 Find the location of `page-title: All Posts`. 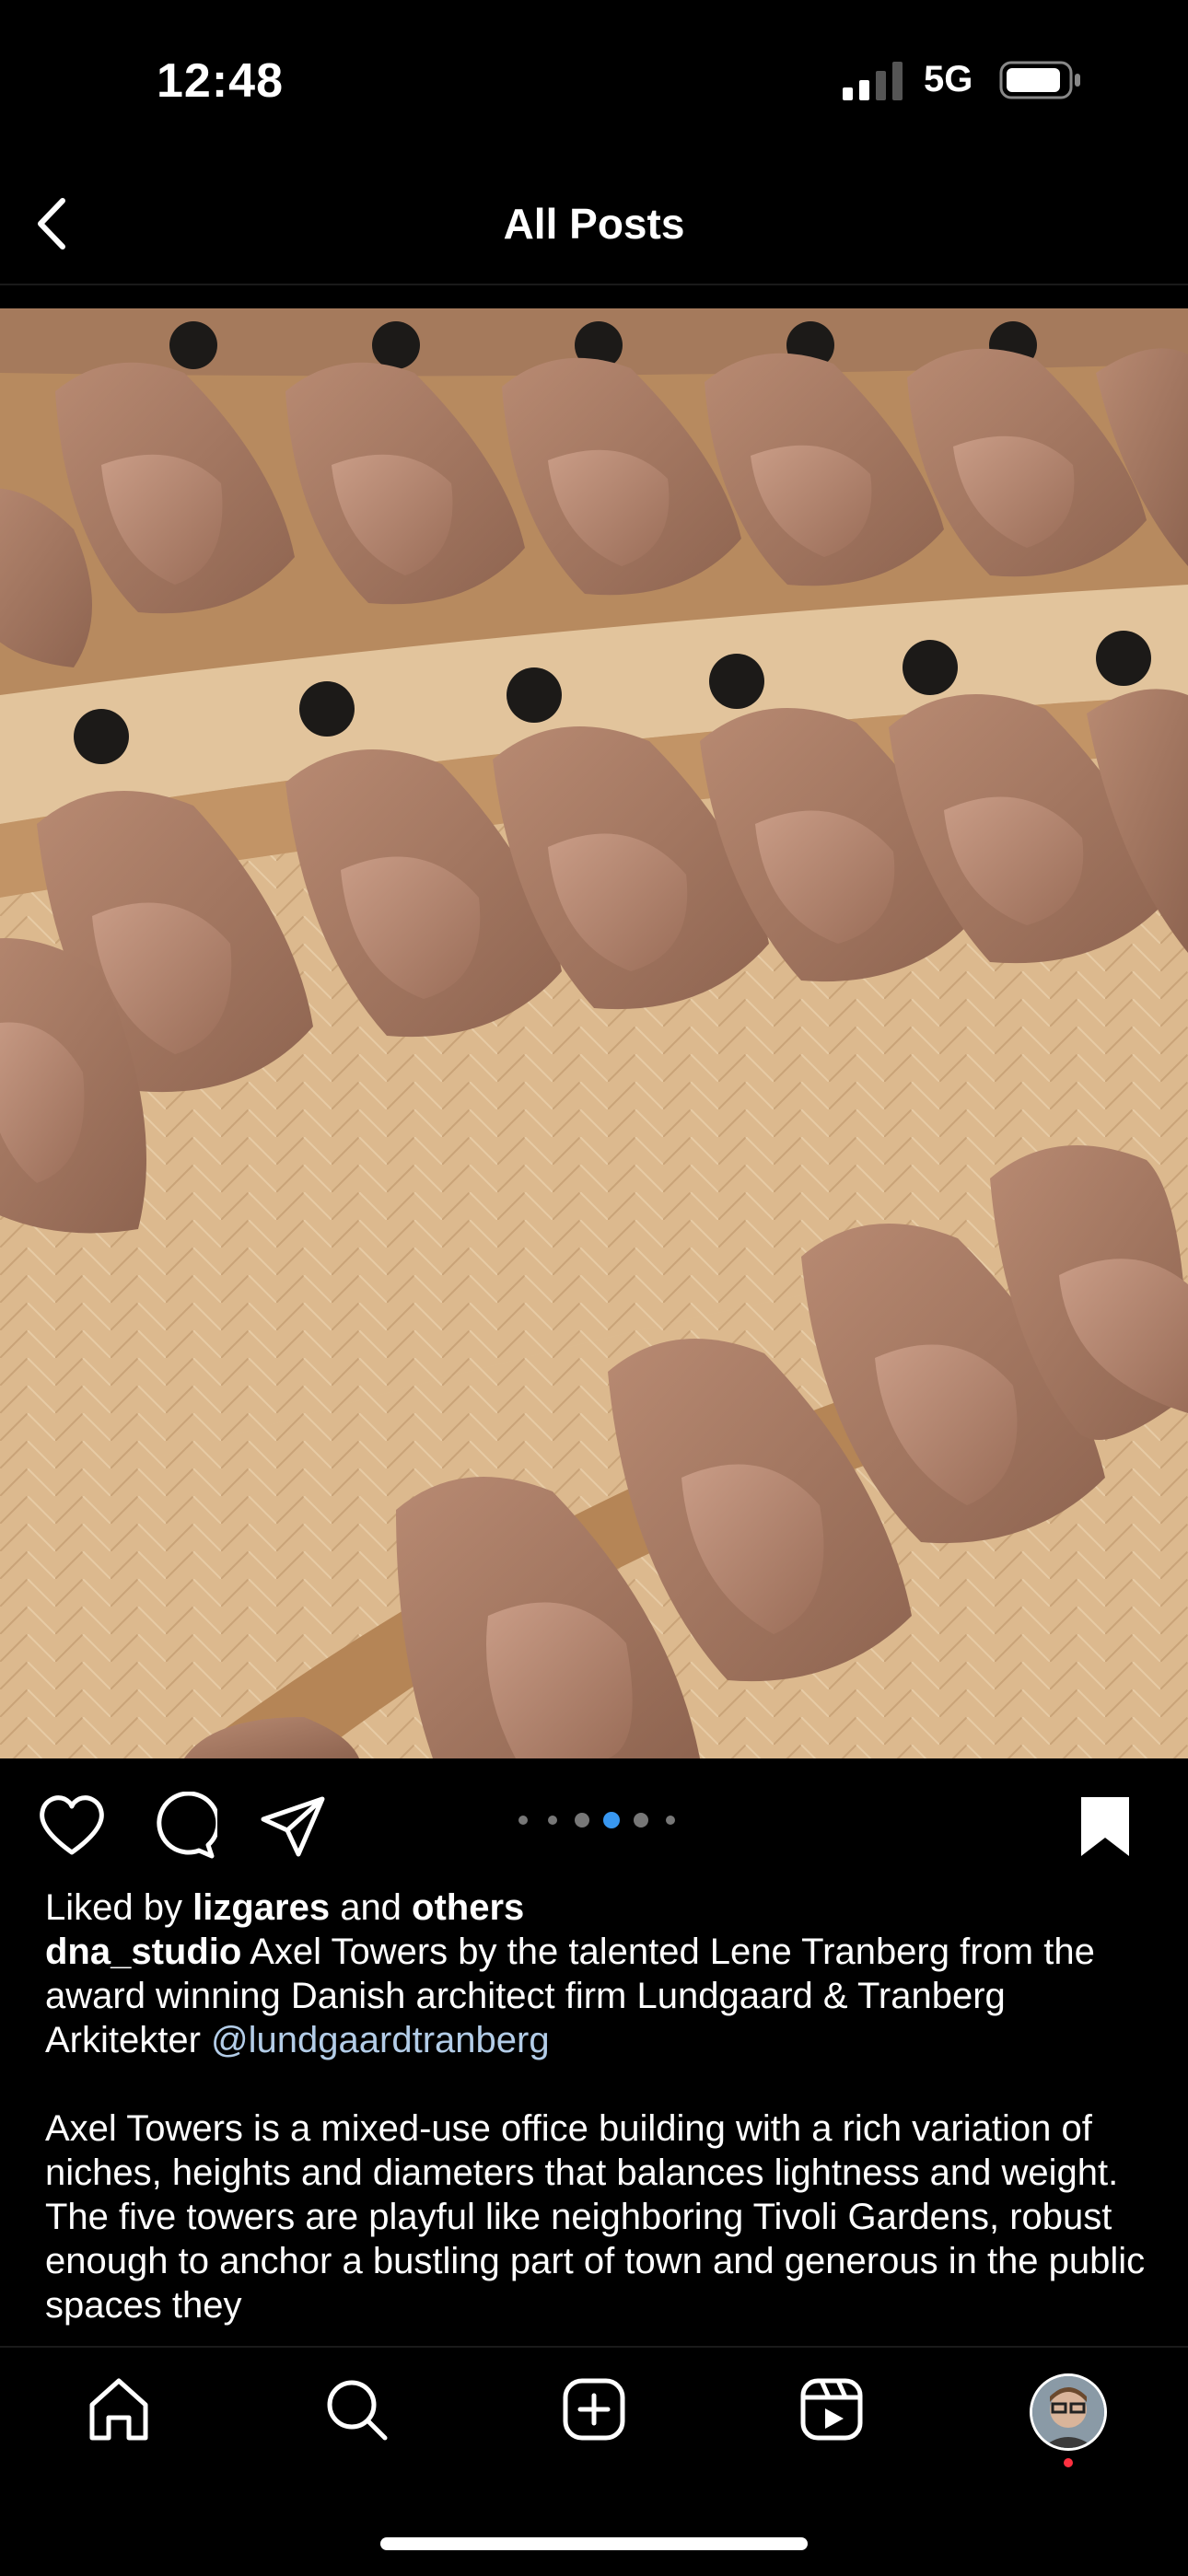

page-title: All Posts is located at coordinates (594, 224).